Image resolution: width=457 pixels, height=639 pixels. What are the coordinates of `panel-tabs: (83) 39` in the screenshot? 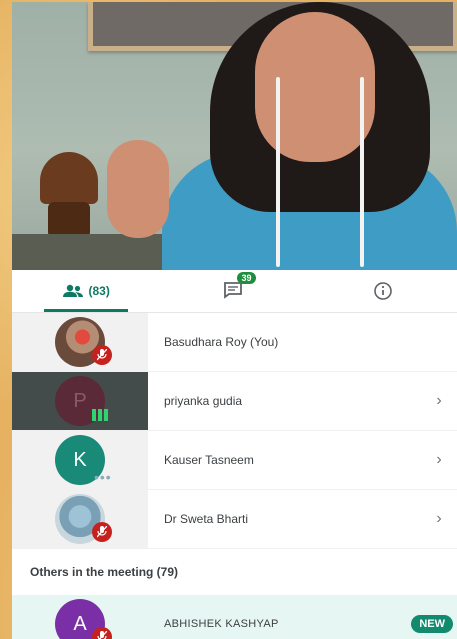 It's located at (234, 291).